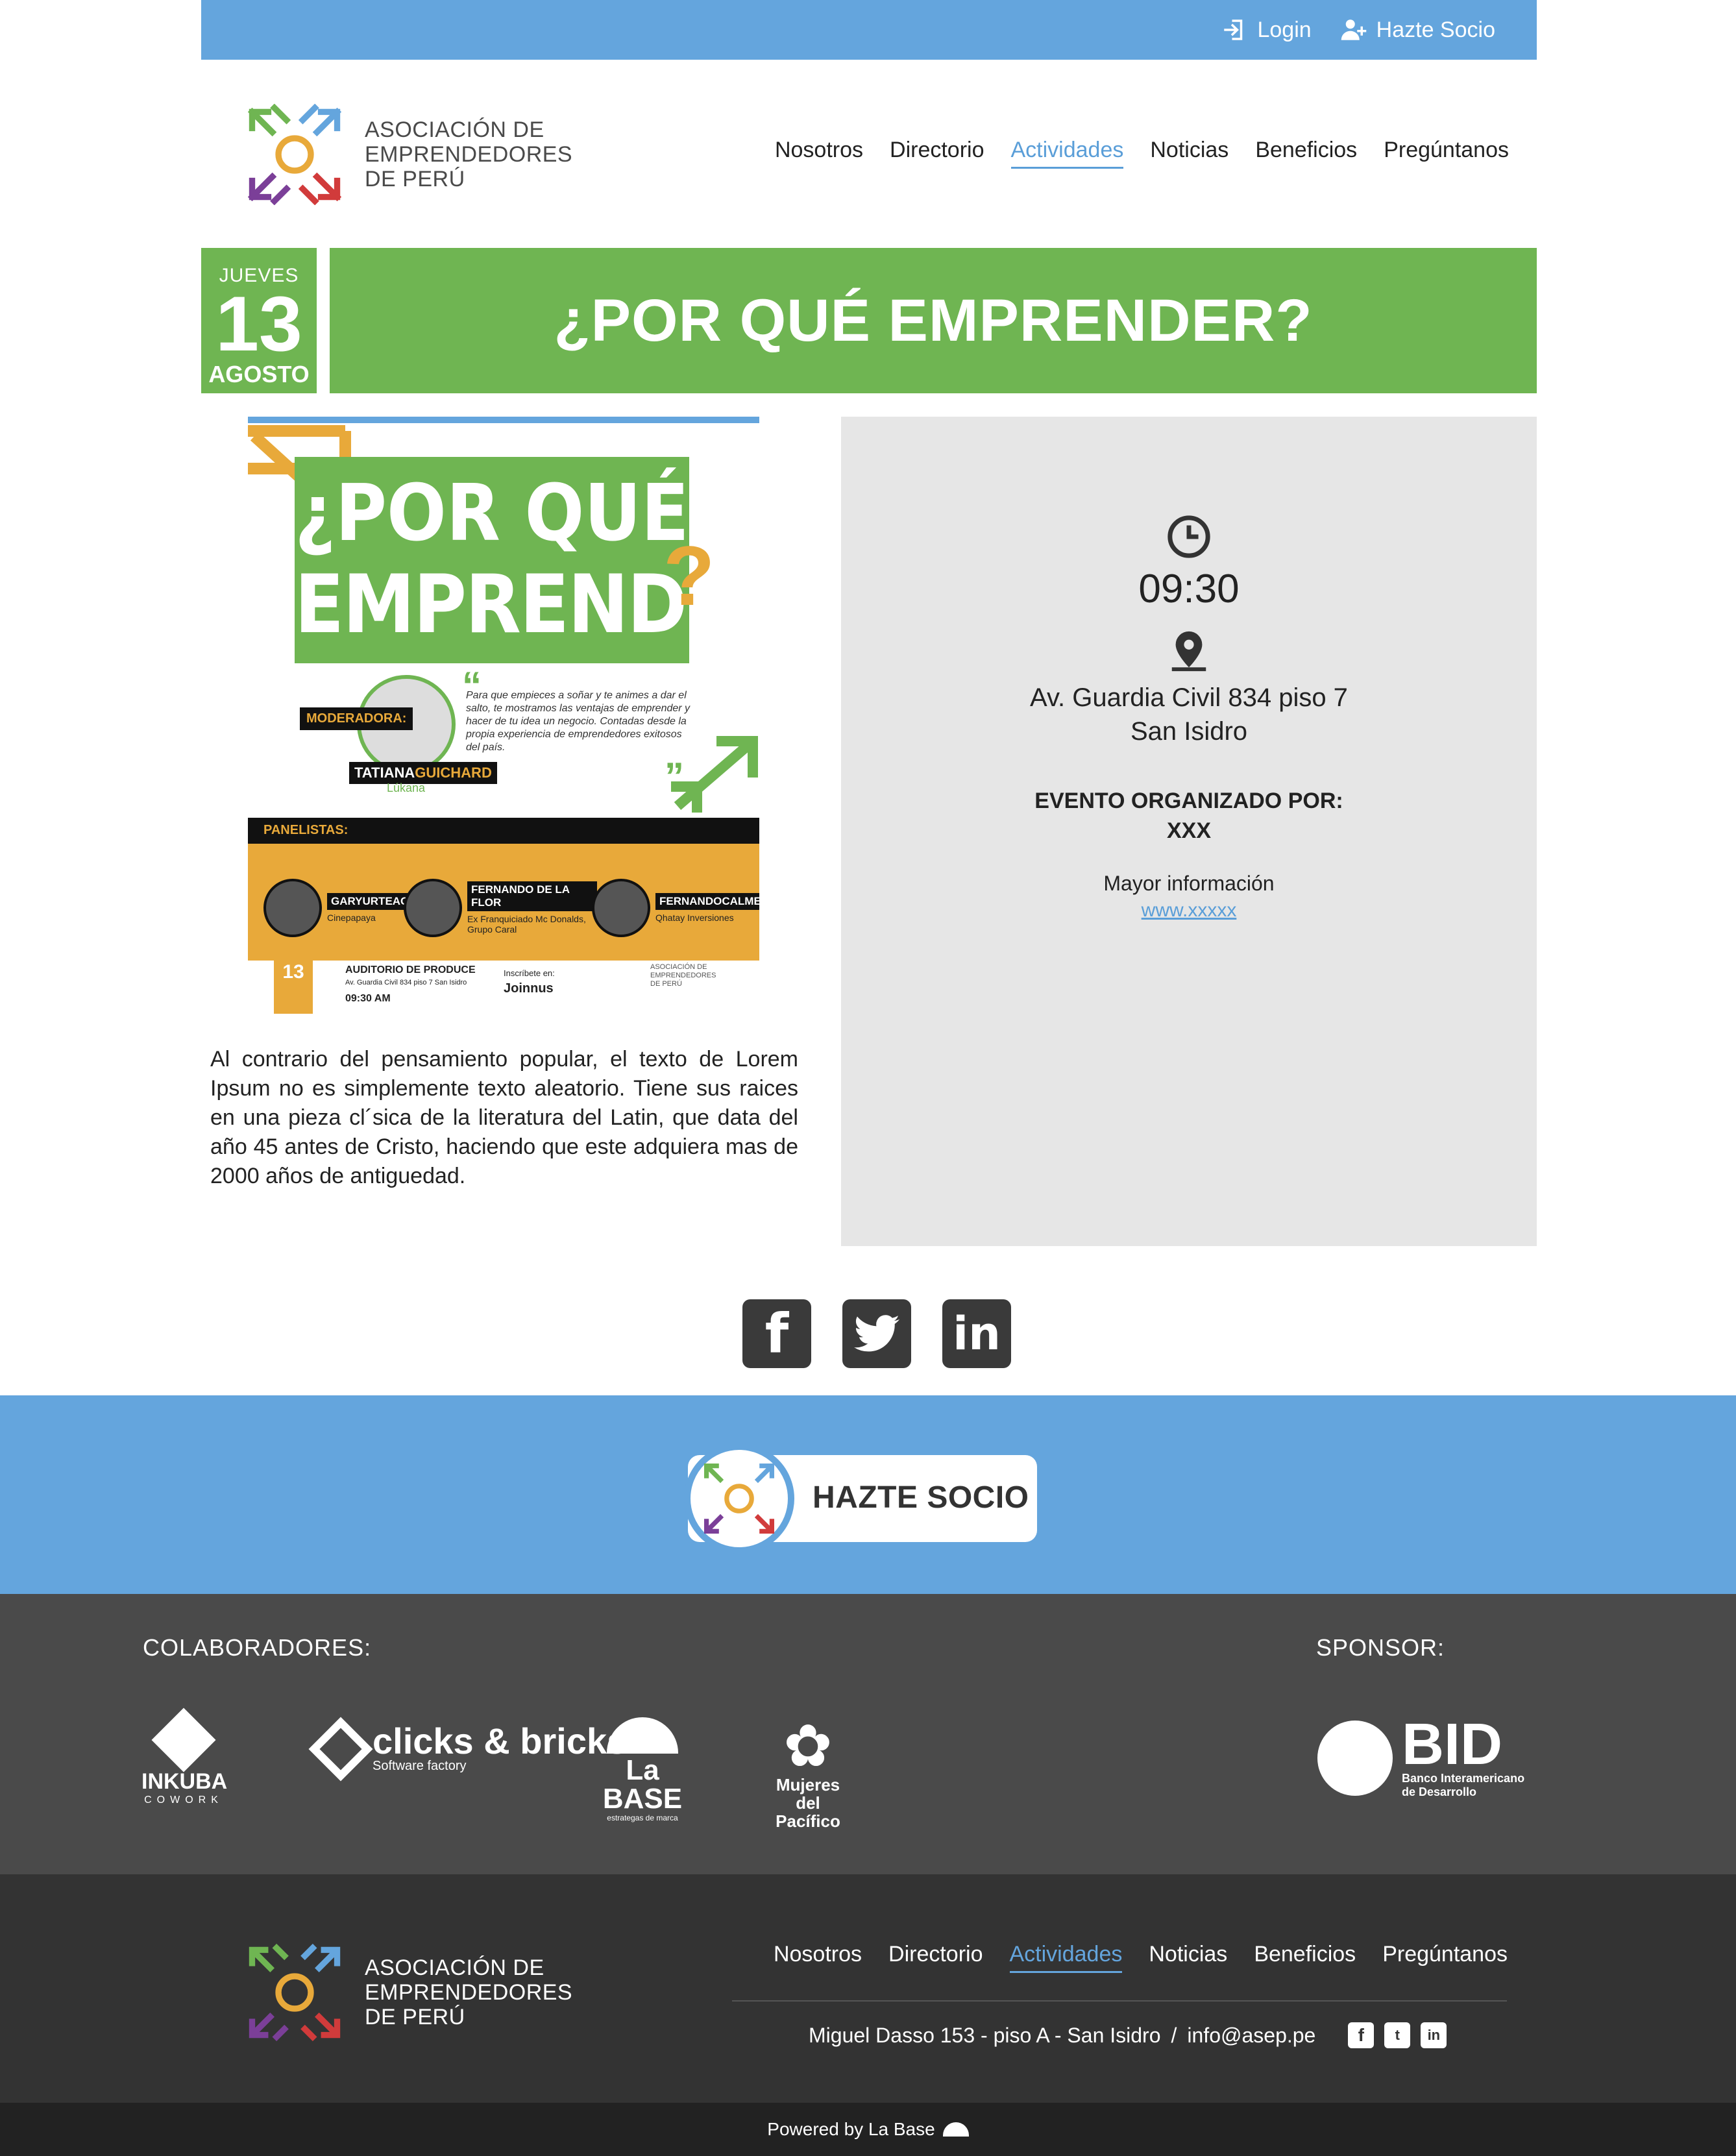 The image size is (1736, 2156). What do you see at coordinates (1445, 1958) in the screenshot?
I see `footer-nav-item-preguntanos: Pregúntanos` at bounding box center [1445, 1958].